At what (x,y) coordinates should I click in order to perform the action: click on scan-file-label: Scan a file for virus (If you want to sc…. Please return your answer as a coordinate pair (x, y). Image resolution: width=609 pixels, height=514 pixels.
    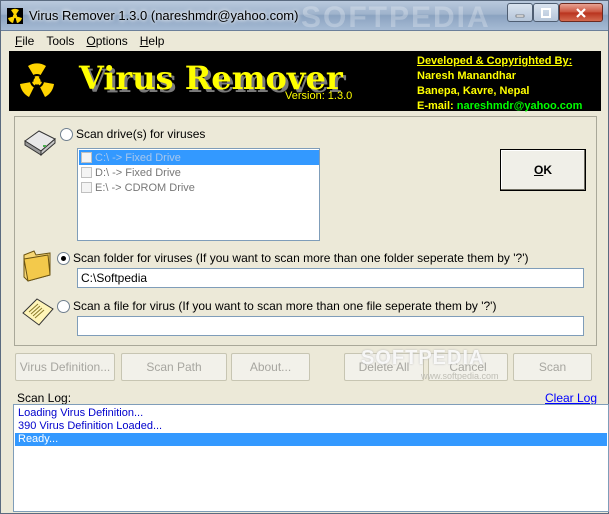
    Looking at the image, I should click on (285, 306).